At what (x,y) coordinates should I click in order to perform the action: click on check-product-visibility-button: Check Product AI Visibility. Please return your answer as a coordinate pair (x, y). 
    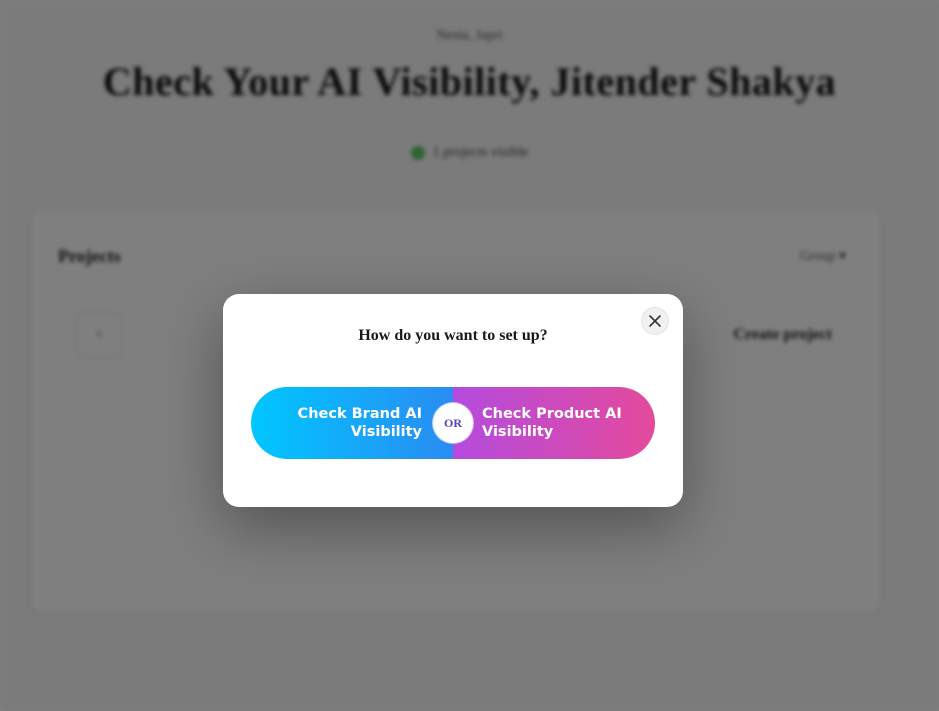
    Looking at the image, I should click on (554, 423).